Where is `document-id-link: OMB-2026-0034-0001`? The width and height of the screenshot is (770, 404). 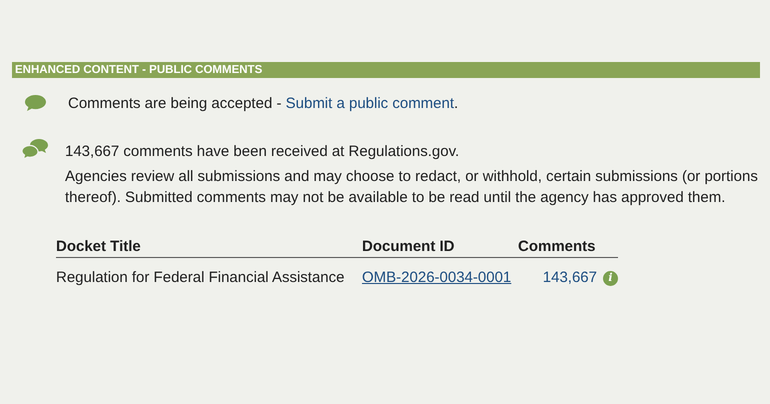
document-id-link: OMB-2026-0034-0001 is located at coordinates (437, 277).